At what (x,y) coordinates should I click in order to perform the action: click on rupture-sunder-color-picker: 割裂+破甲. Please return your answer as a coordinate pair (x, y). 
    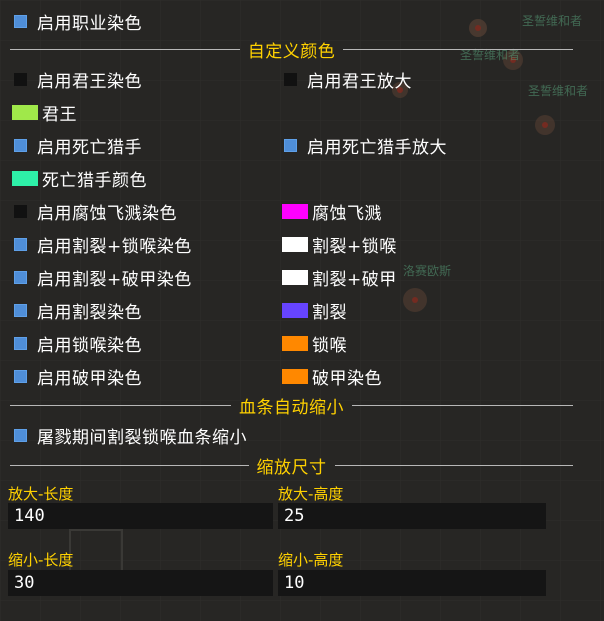
    Looking at the image, I should click on (339, 278).